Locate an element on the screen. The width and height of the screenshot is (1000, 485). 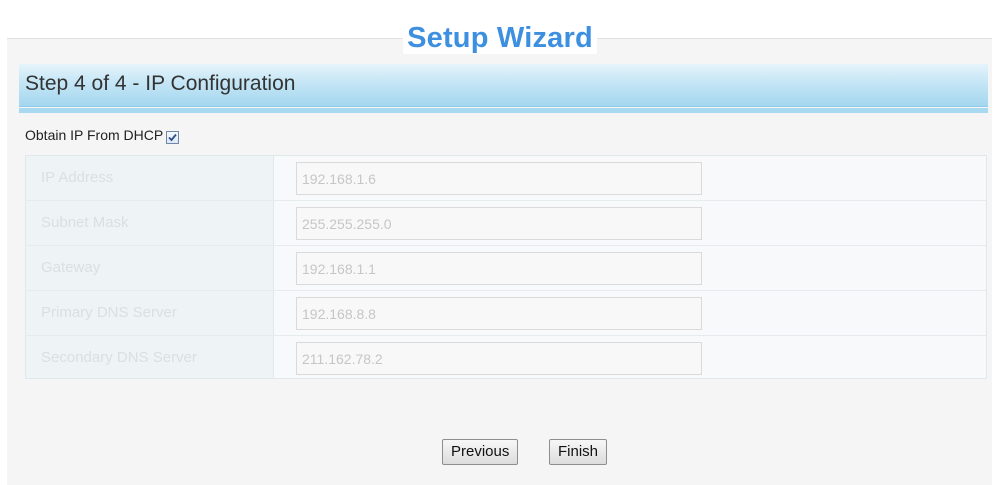
primary-dns-field is located at coordinates (499, 313).